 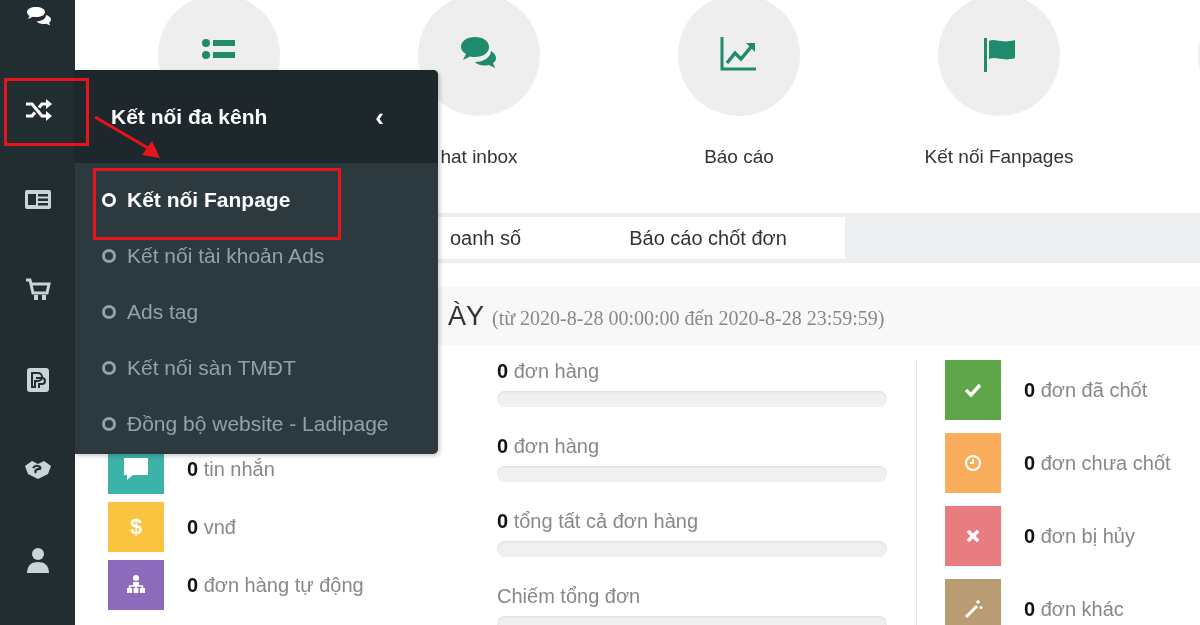 I want to click on stat-text: 0 tổng tất cả đơn hàng, so click(x=598, y=521).